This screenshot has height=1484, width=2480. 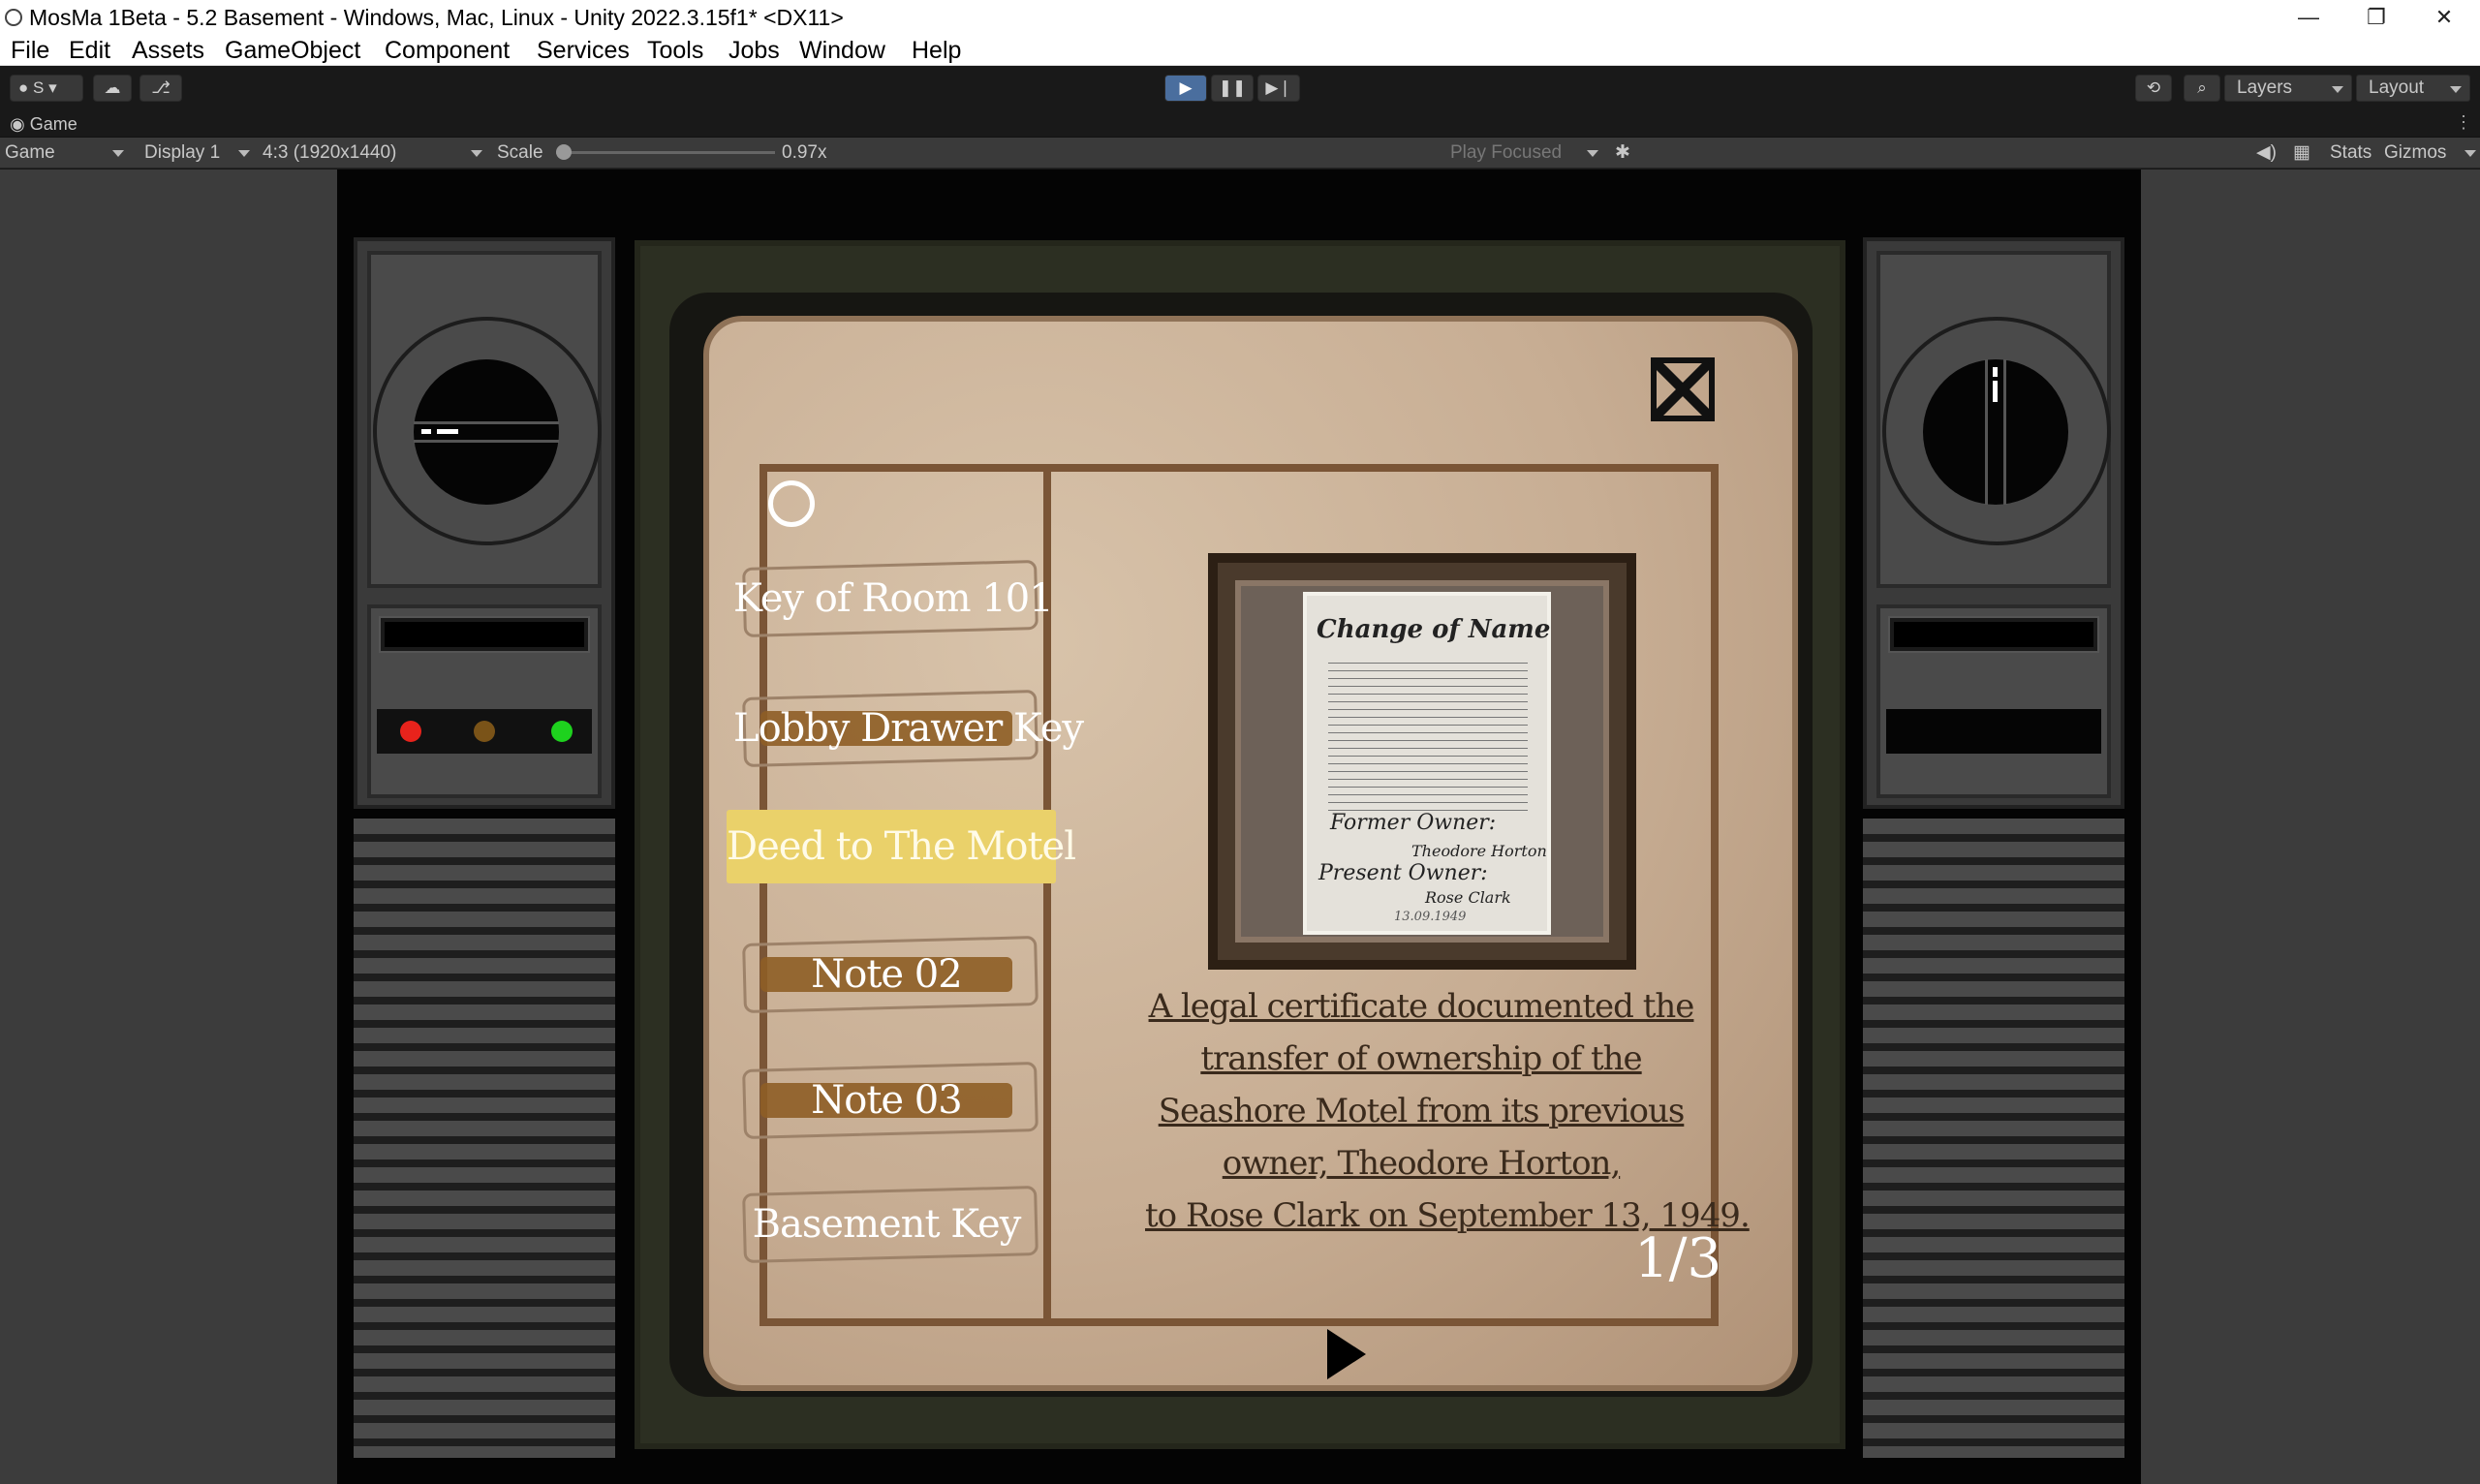 What do you see at coordinates (886, 974) in the screenshot?
I see `item-note-02: Note 02` at bounding box center [886, 974].